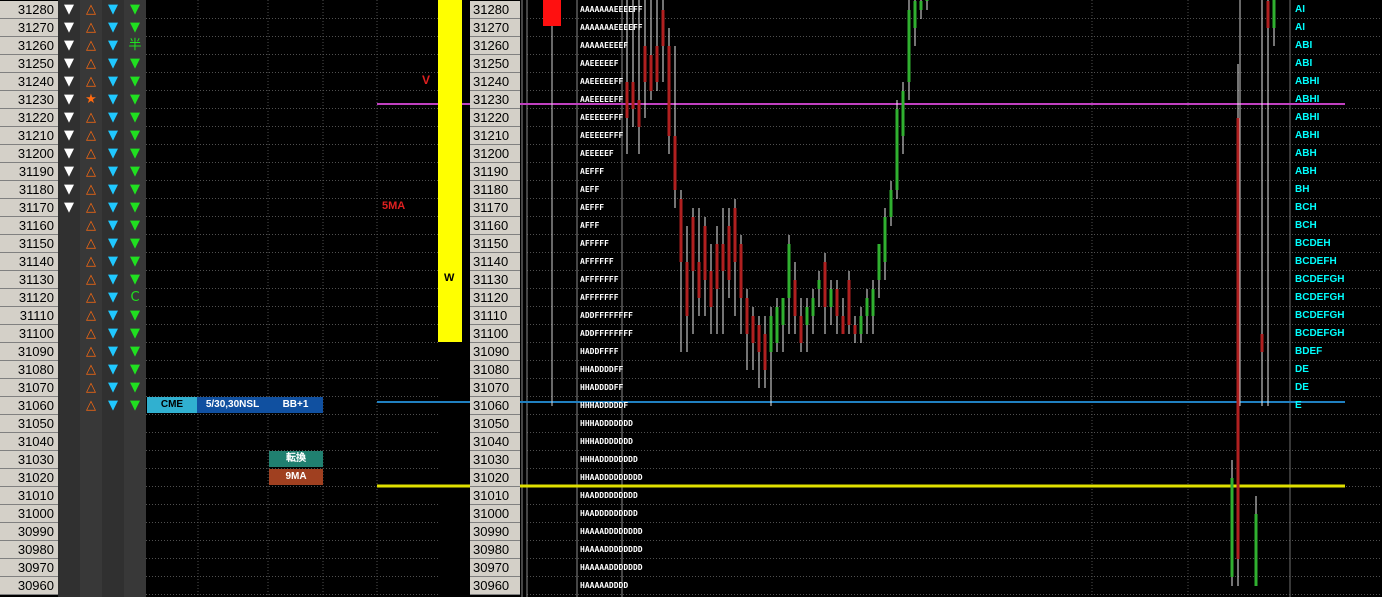 This screenshot has width=1382, height=597. What do you see at coordinates (394, 206) in the screenshot?
I see `ma5-label: 5MA` at bounding box center [394, 206].